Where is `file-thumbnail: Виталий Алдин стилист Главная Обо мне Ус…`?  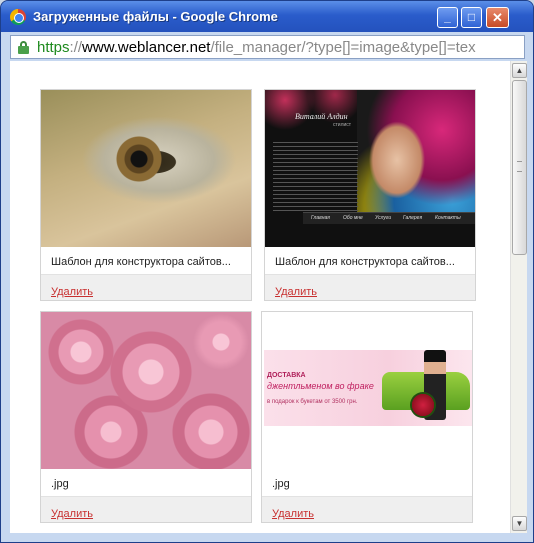 file-thumbnail: Виталий Алдин стилист Главная Обо мне Ус… is located at coordinates (370, 168).